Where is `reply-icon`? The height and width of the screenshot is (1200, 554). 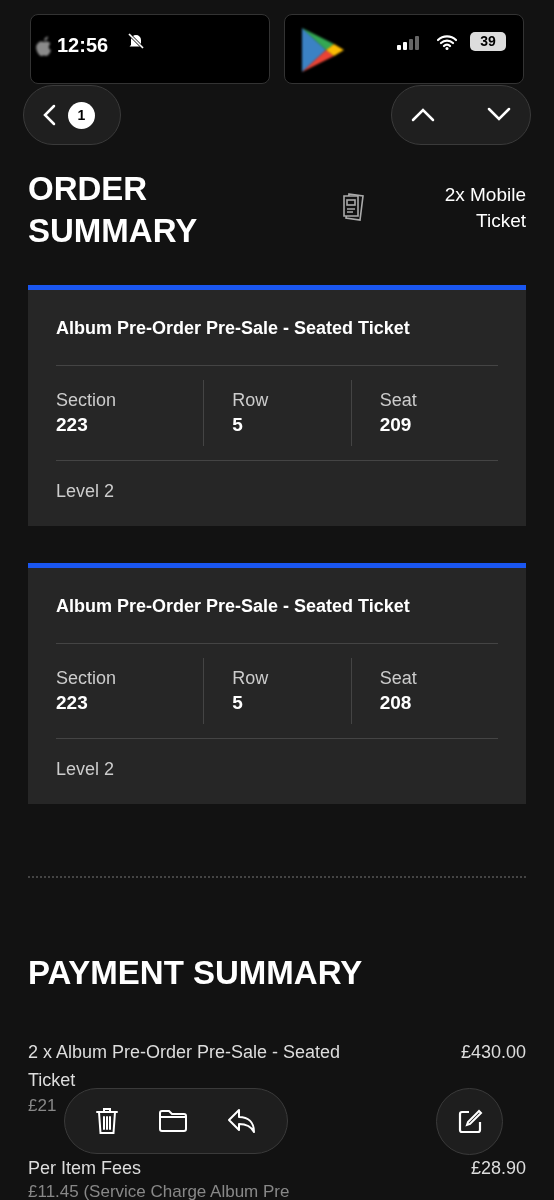
reply-icon is located at coordinates (242, 1121).